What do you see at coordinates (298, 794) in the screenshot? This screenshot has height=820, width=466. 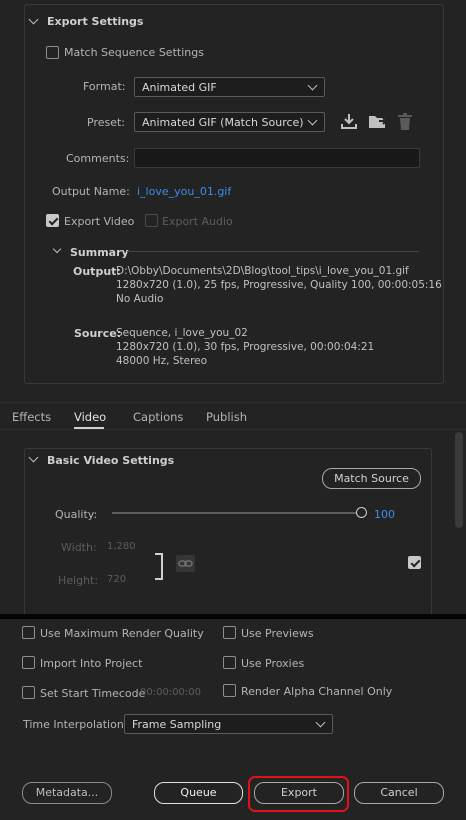 I see `export-highlight-annotation` at bounding box center [298, 794].